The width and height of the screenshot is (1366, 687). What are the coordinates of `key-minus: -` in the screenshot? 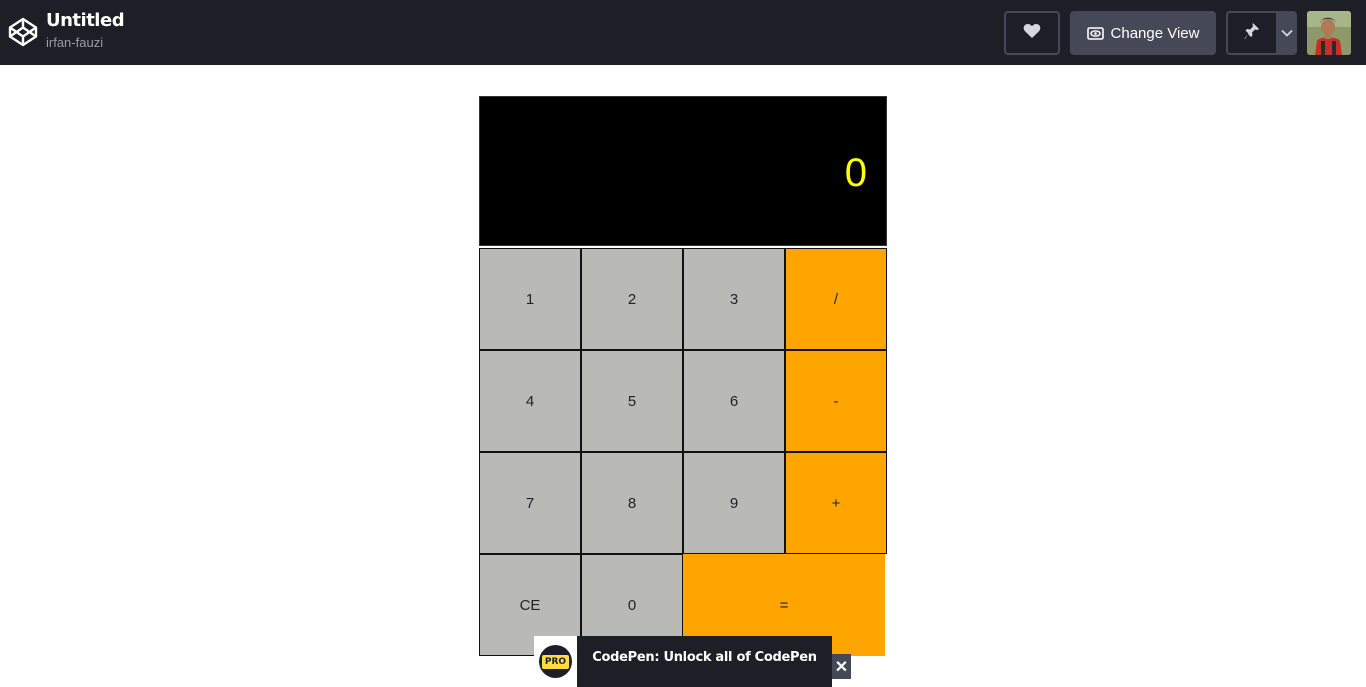 It's located at (836, 401).